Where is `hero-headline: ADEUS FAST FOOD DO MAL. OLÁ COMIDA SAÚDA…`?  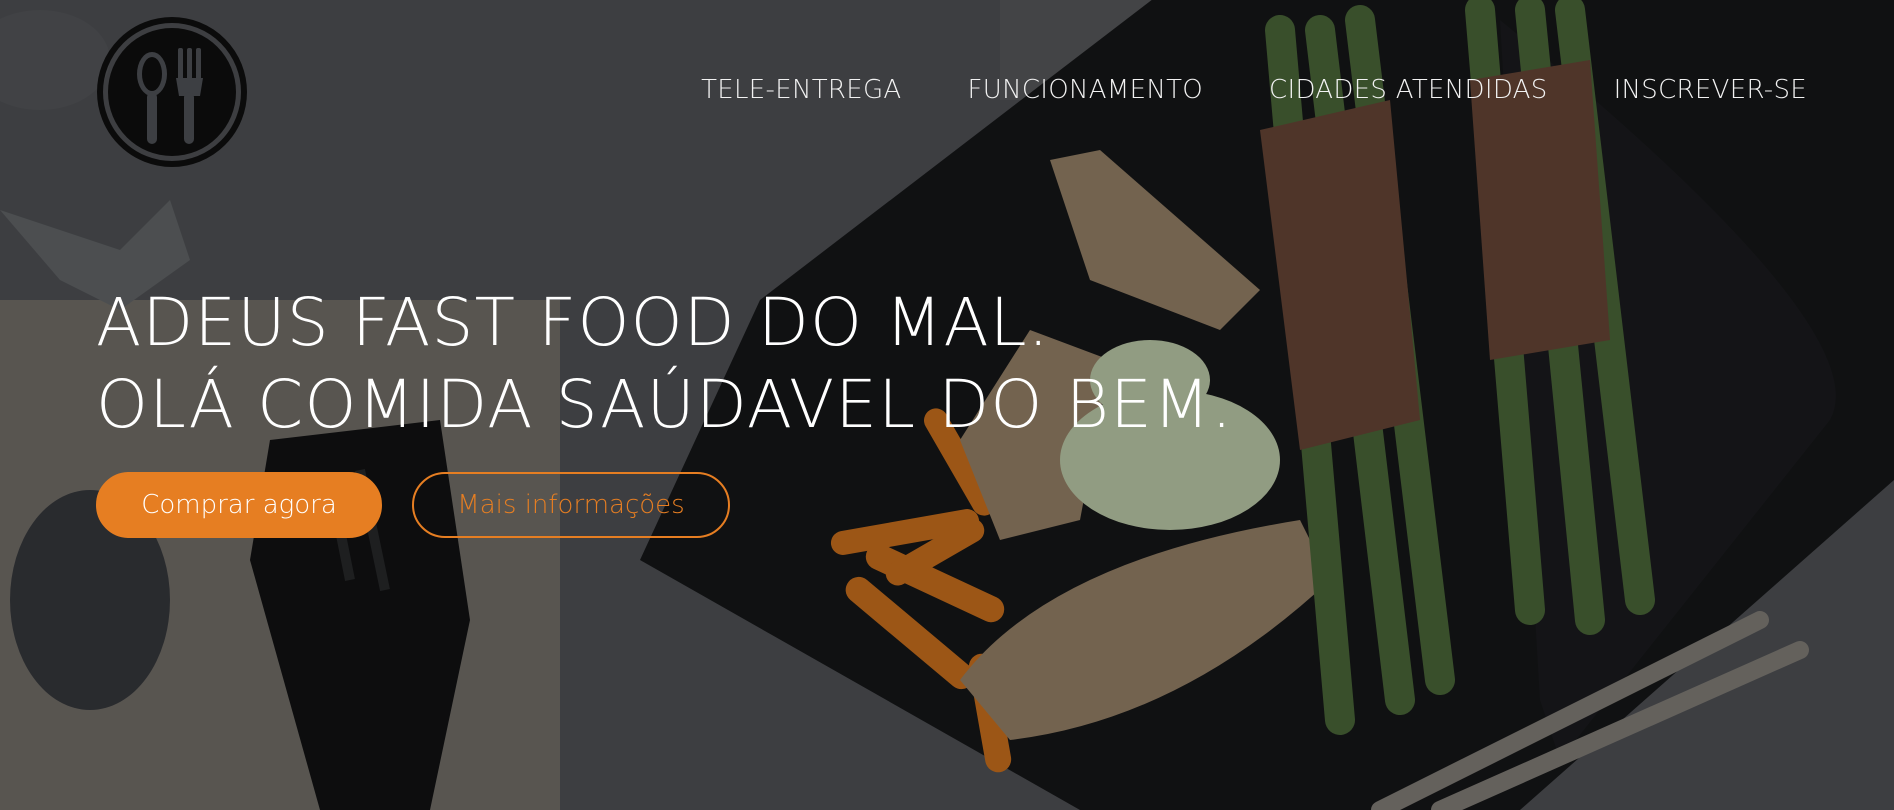 hero-headline: ADEUS FAST FOOD DO MAL. OLÁ COMIDA SAÚDA… is located at coordinates (664, 364).